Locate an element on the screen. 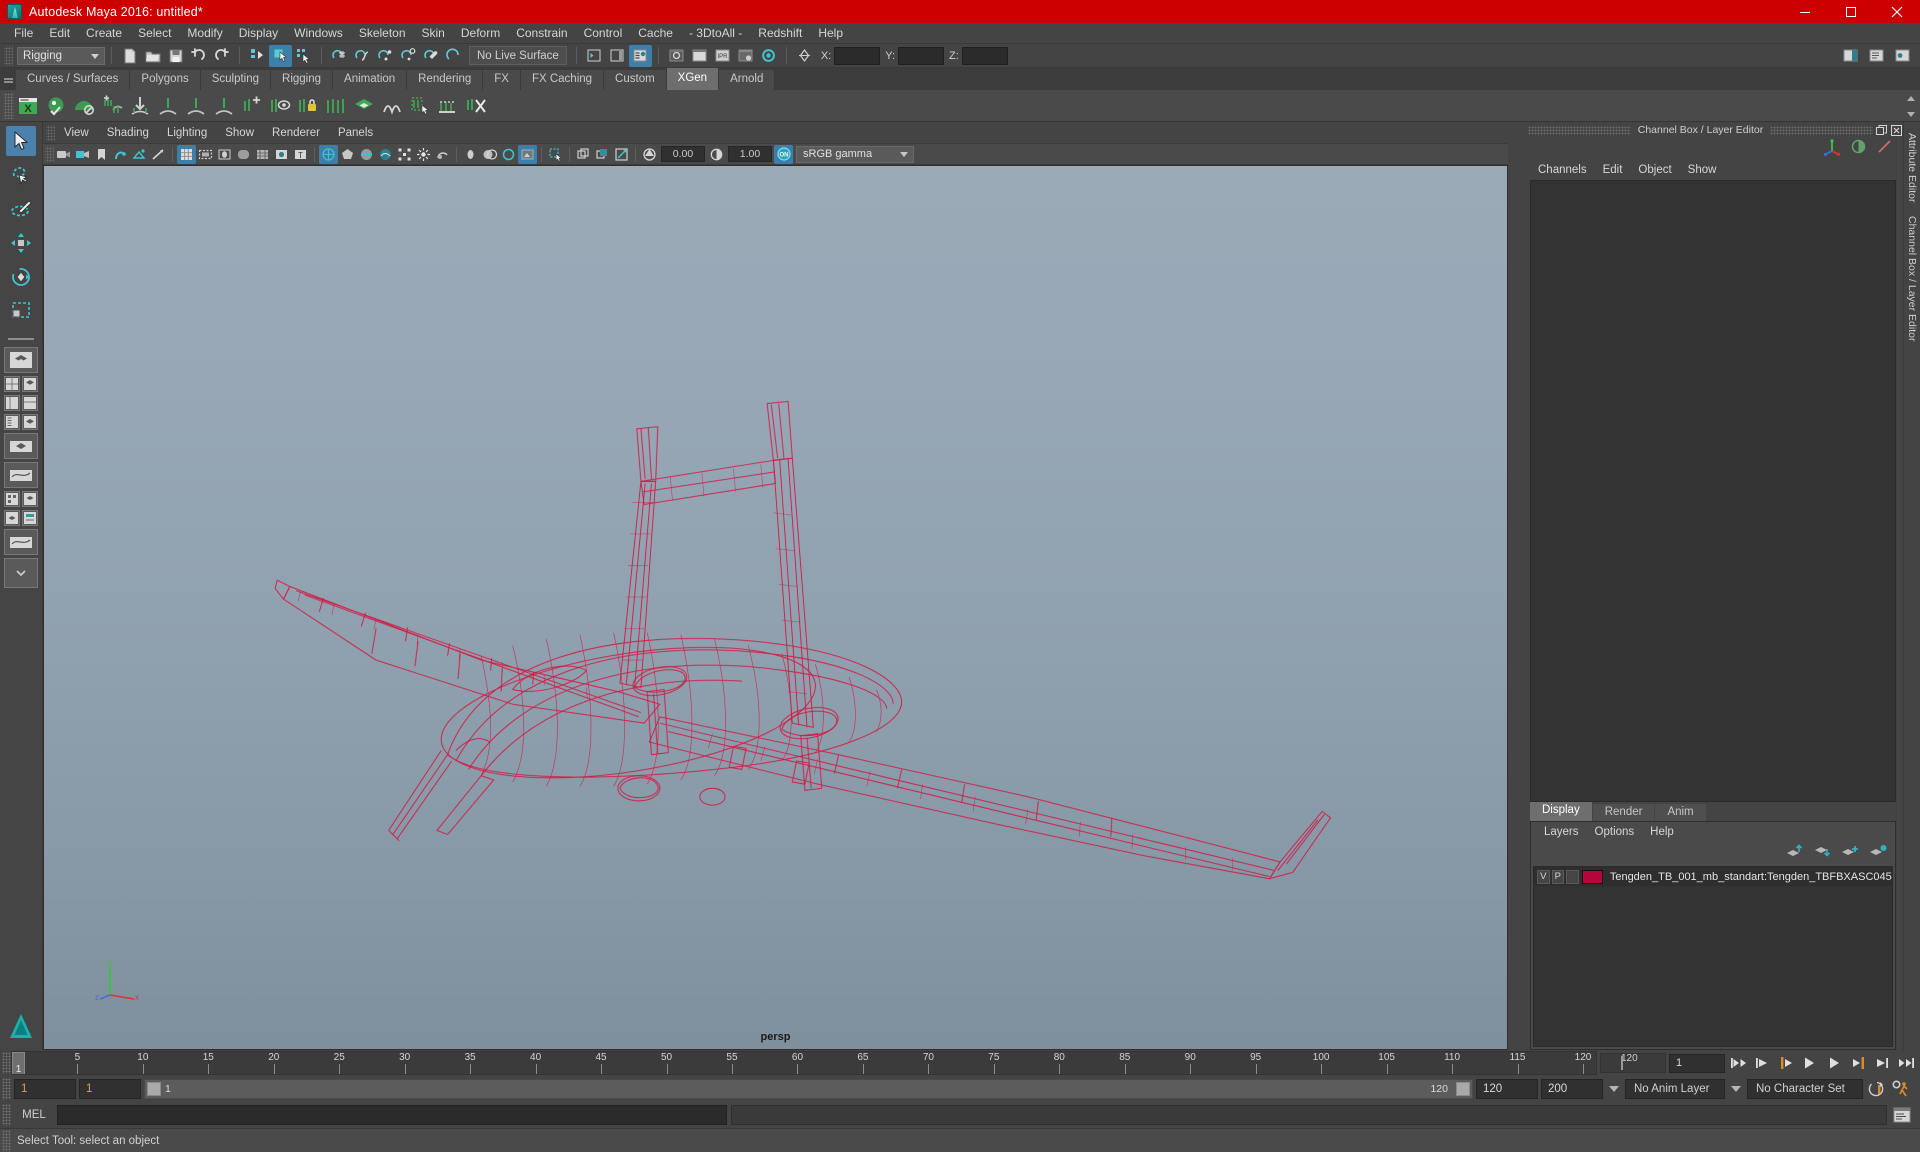 The height and width of the screenshot is (1152, 1920). layer-menu-options: Options is located at coordinates (1615, 832).